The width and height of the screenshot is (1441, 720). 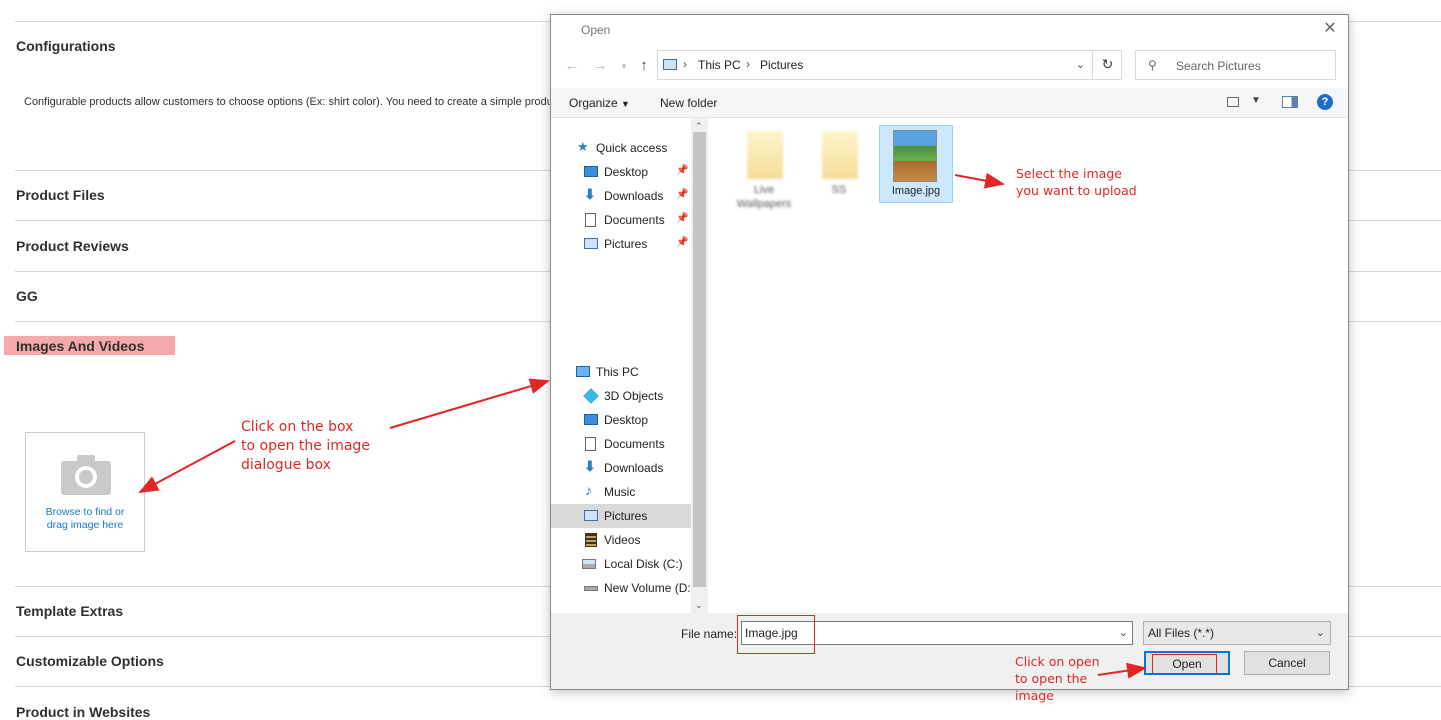 What do you see at coordinates (187, 466) in the screenshot?
I see `arrow-to-upload-box` at bounding box center [187, 466].